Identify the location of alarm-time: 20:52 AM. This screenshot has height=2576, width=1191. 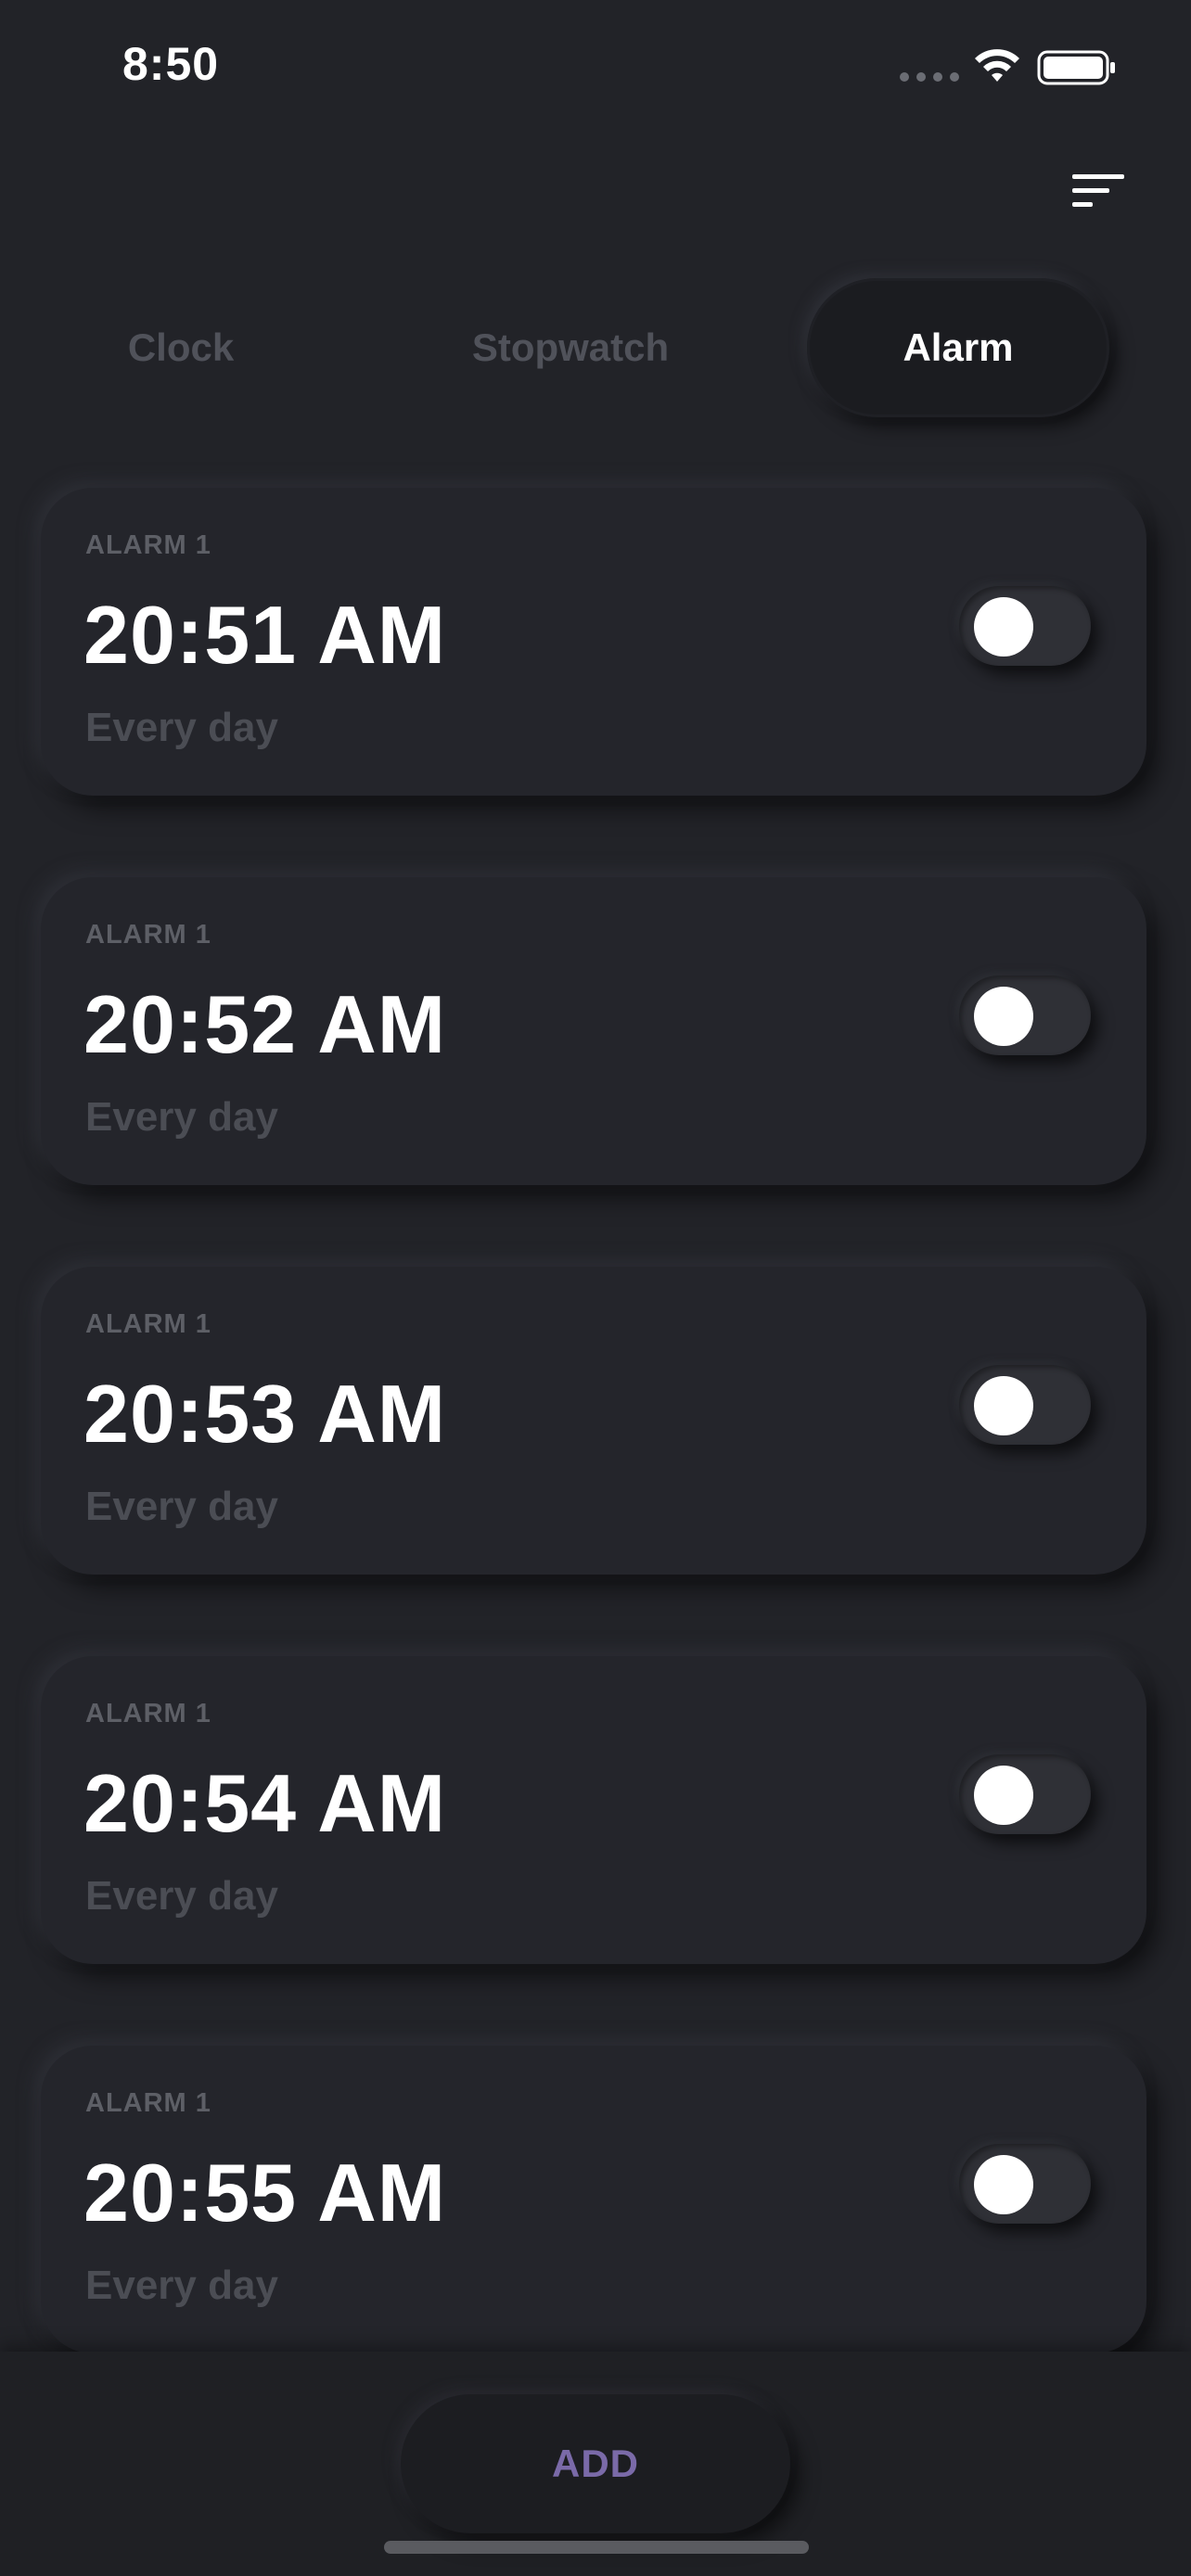
(265, 1024).